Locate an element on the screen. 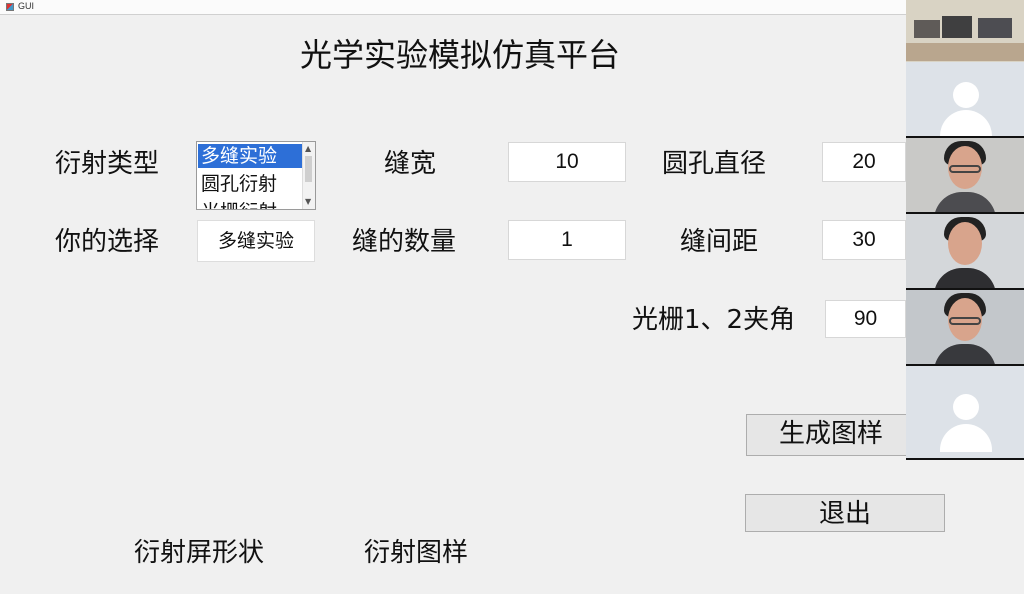  window-titlebar: GUI is located at coordinates (512, 7).